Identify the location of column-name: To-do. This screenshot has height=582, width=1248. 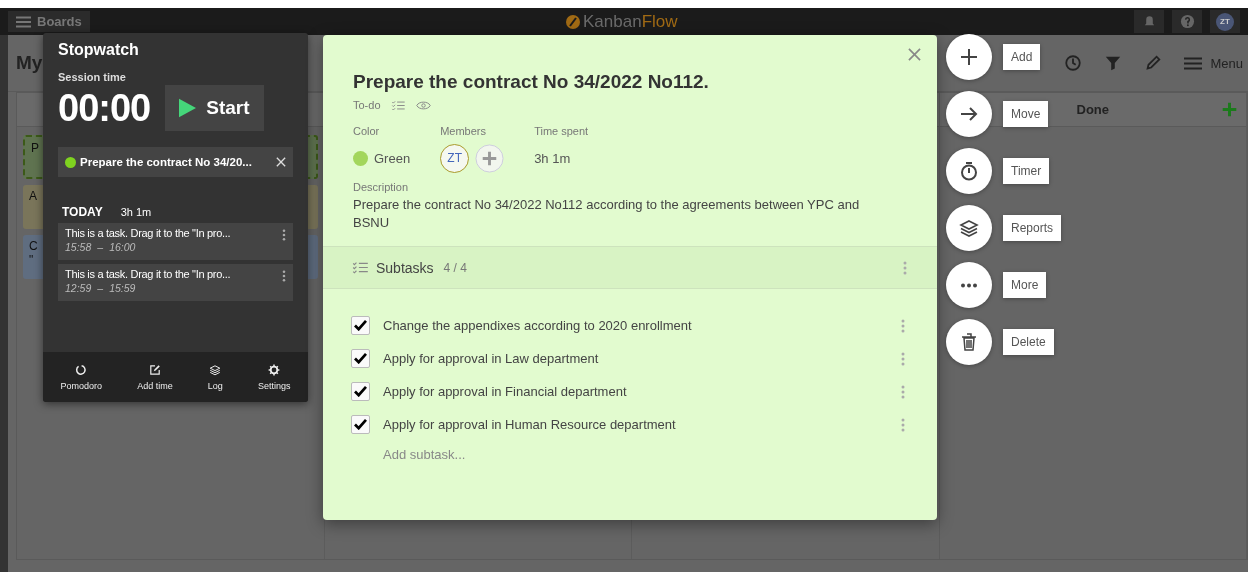
(367, 105).